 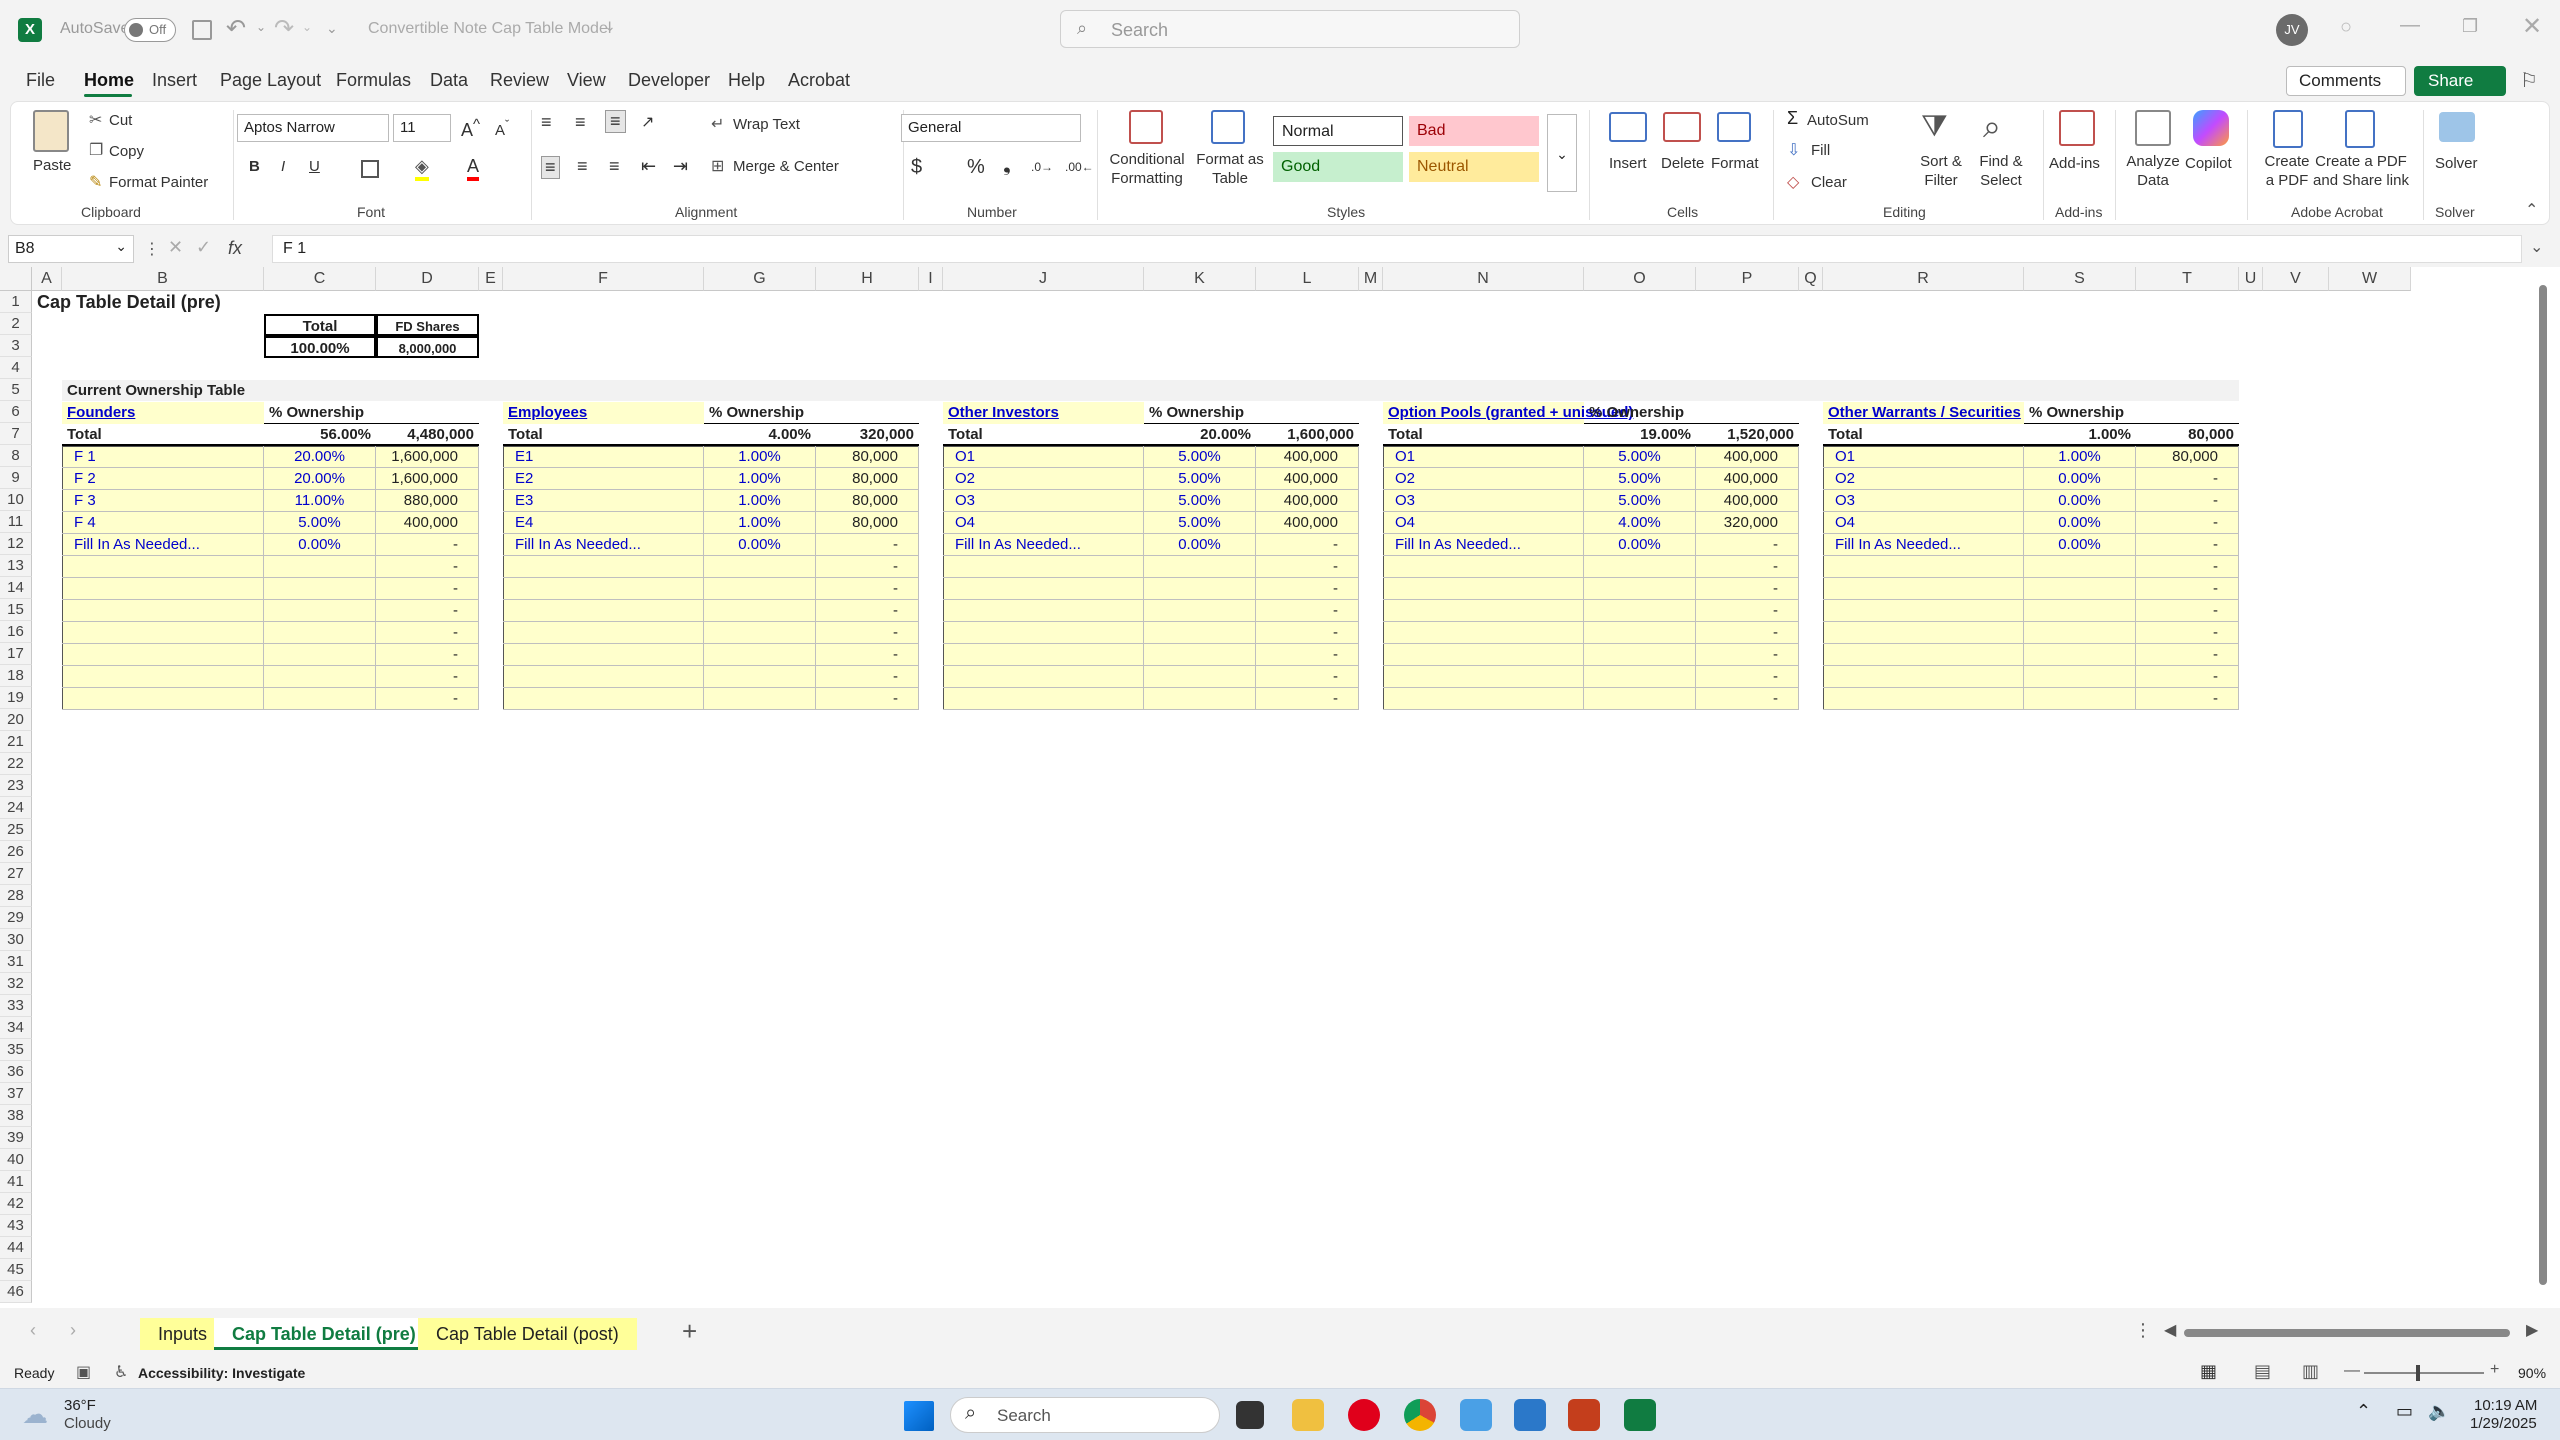 What do you see at coordinates (320, 457) in the screenshot?
I see `holder-pct: 20.00%` at bounding box center [320, 457].